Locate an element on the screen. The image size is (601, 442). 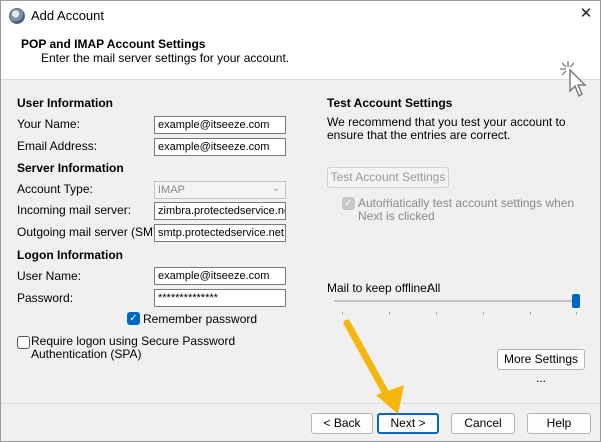
outgoing-server-input: smtp.protectedservice.net is located at coordinates (220, 233).